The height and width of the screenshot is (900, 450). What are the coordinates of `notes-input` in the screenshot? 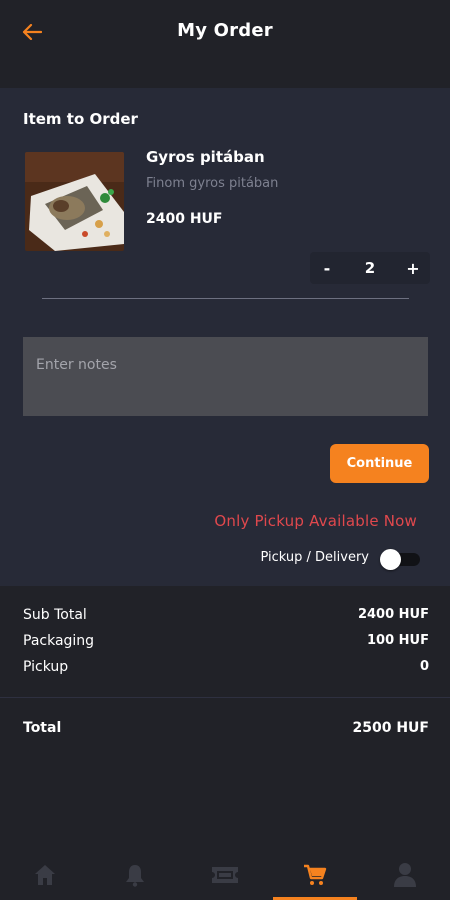 It's located at (225, 376).